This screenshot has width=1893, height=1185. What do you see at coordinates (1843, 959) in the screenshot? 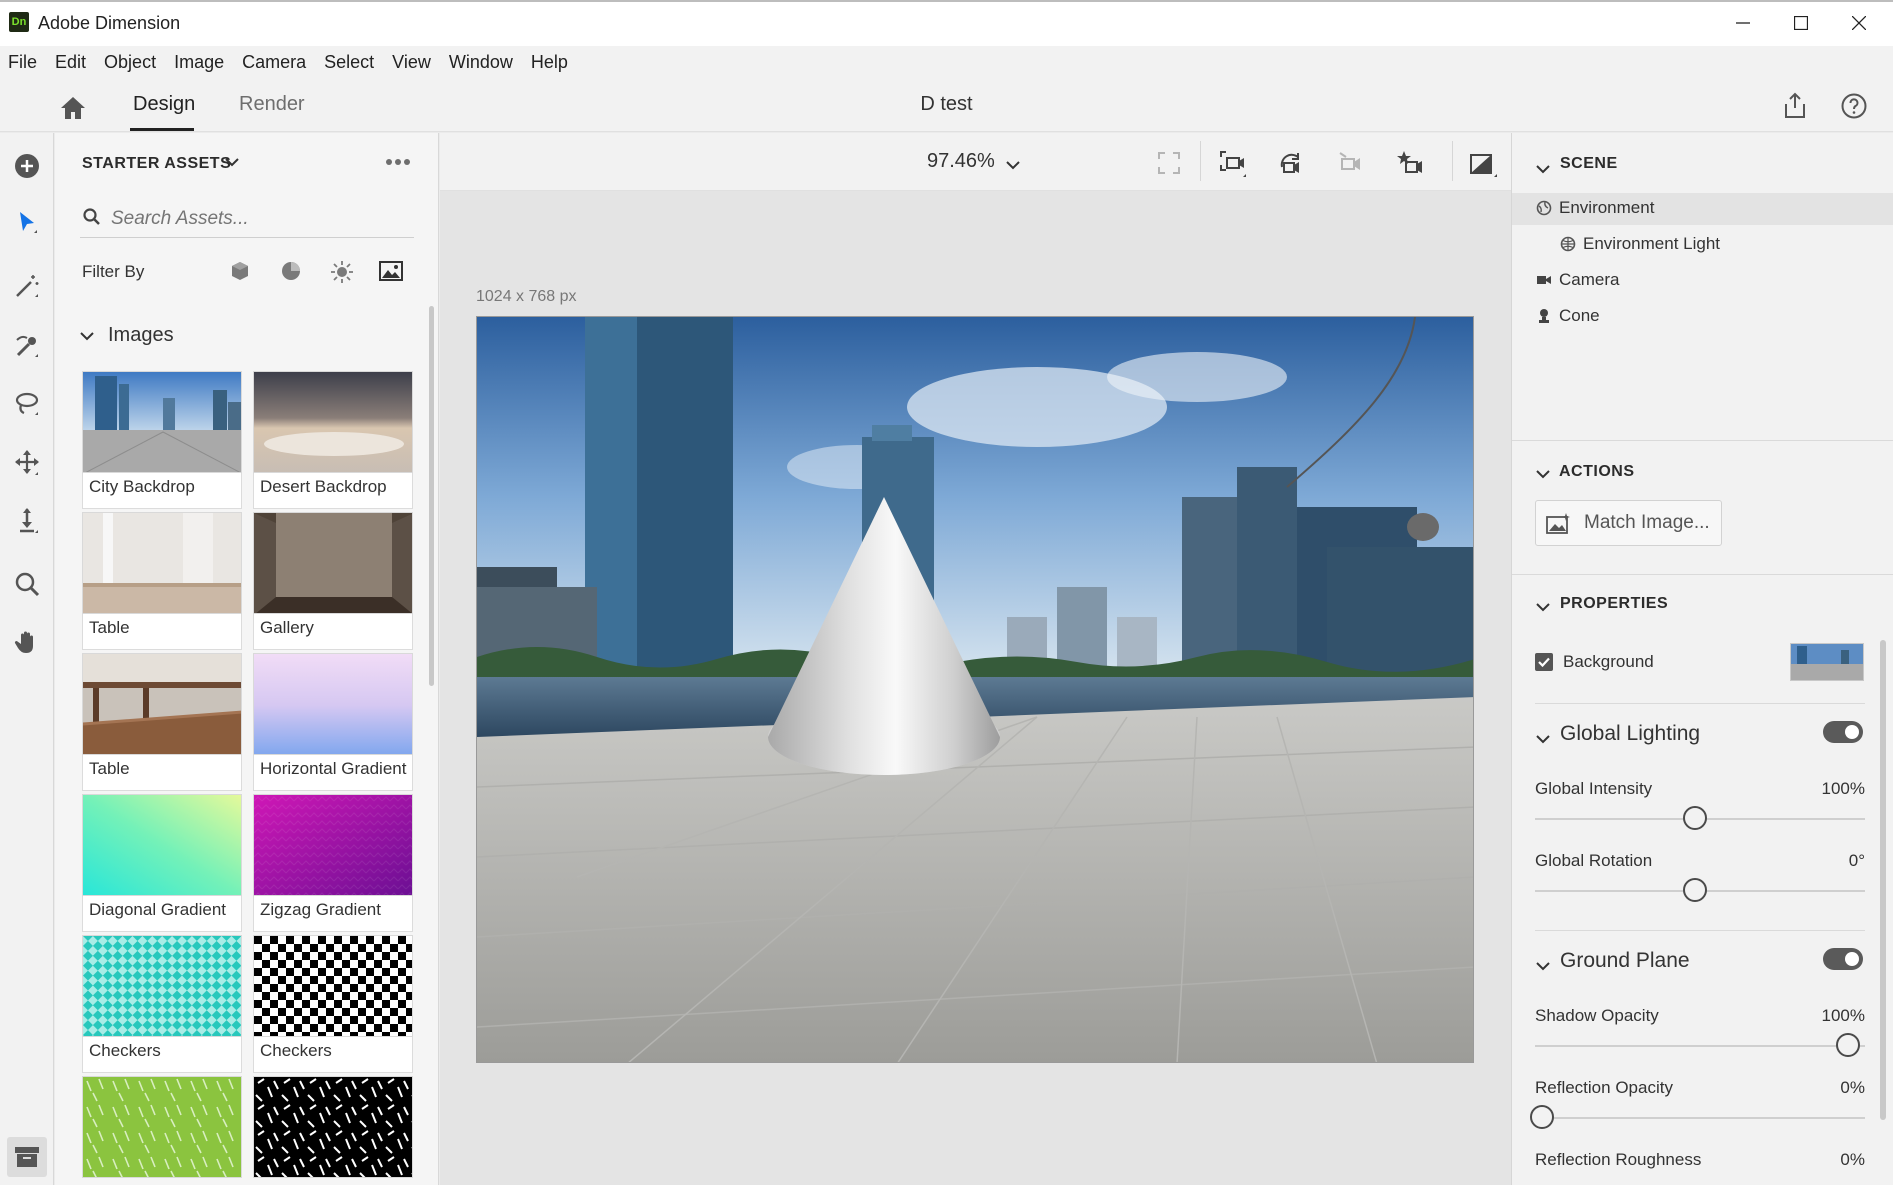
I see `ground-plane-toggle` at bounding box center [1843, 959].